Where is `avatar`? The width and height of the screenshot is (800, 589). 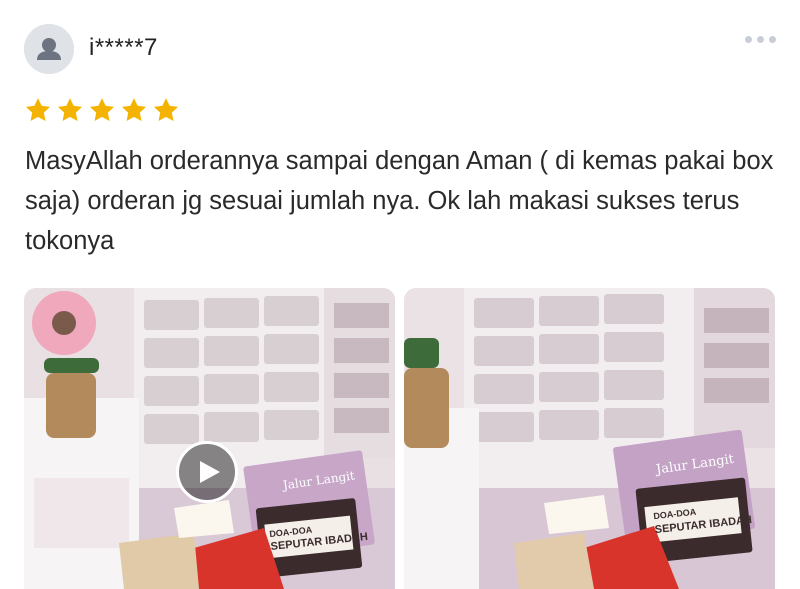
avatar is located at coordinates (49, 49).